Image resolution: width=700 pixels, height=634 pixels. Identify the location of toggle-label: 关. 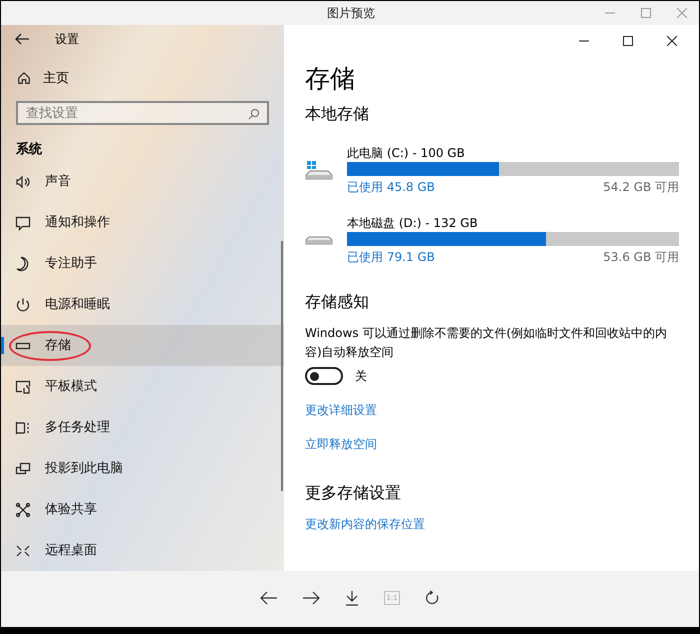
(361, 377).